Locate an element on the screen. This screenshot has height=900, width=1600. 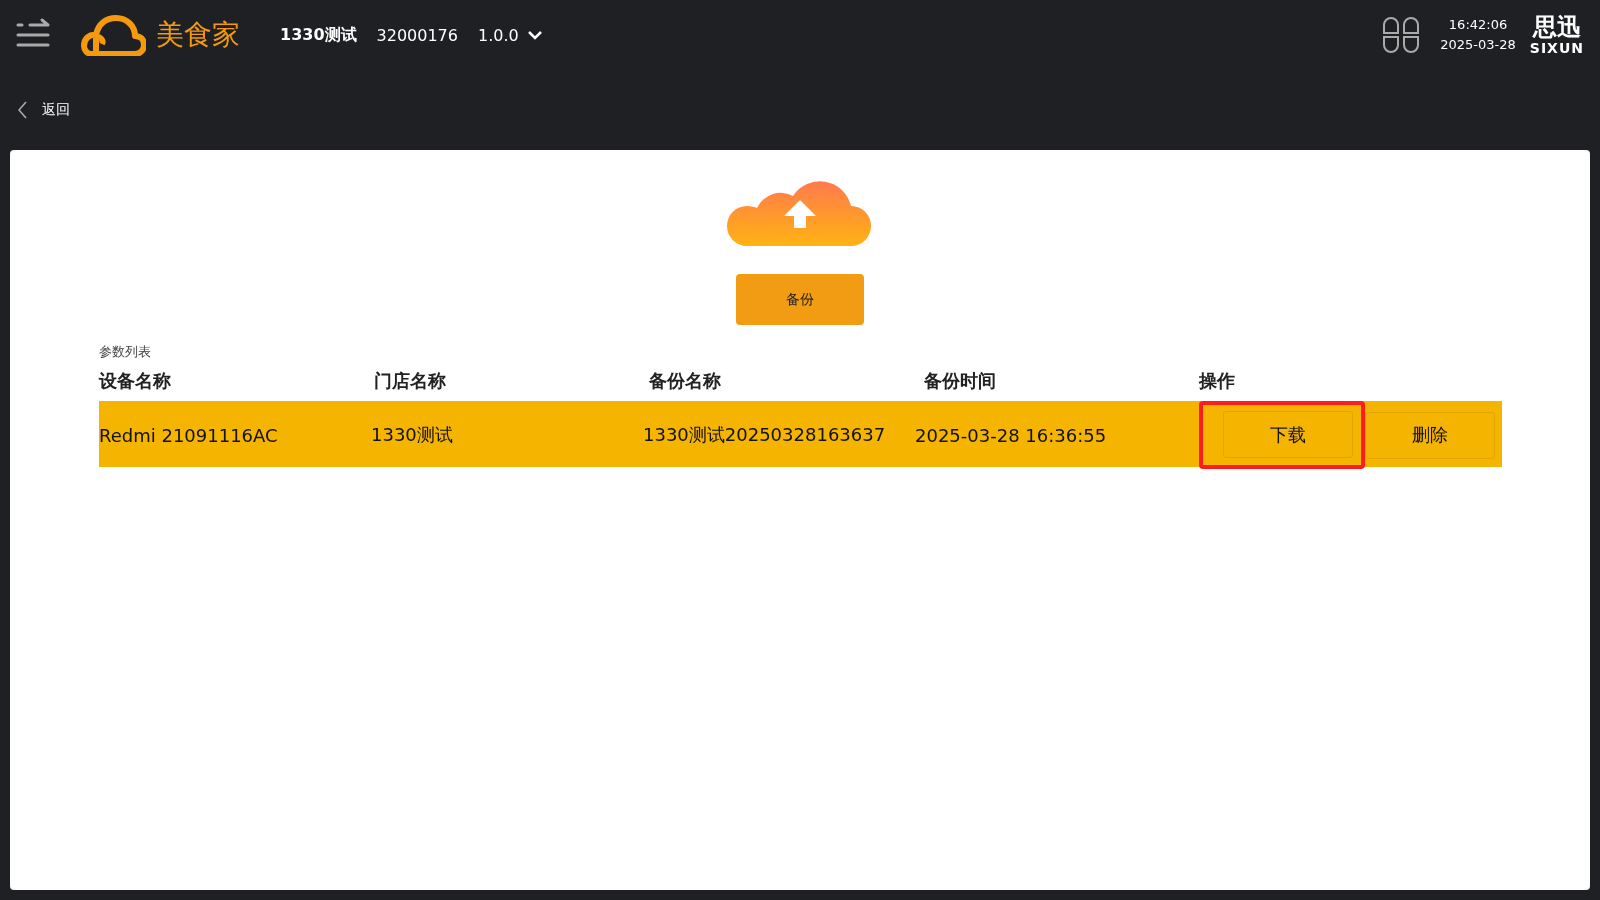
table-cell-text: Redmi 21091116AC is located at coordinates (189, 435).